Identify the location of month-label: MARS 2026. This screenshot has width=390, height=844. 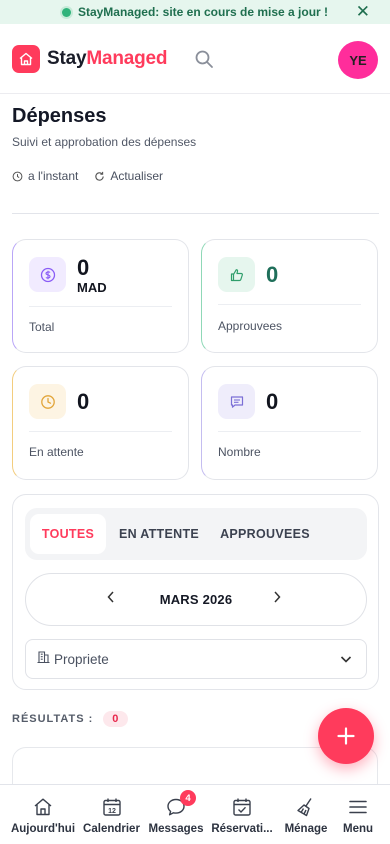
(196, 599).